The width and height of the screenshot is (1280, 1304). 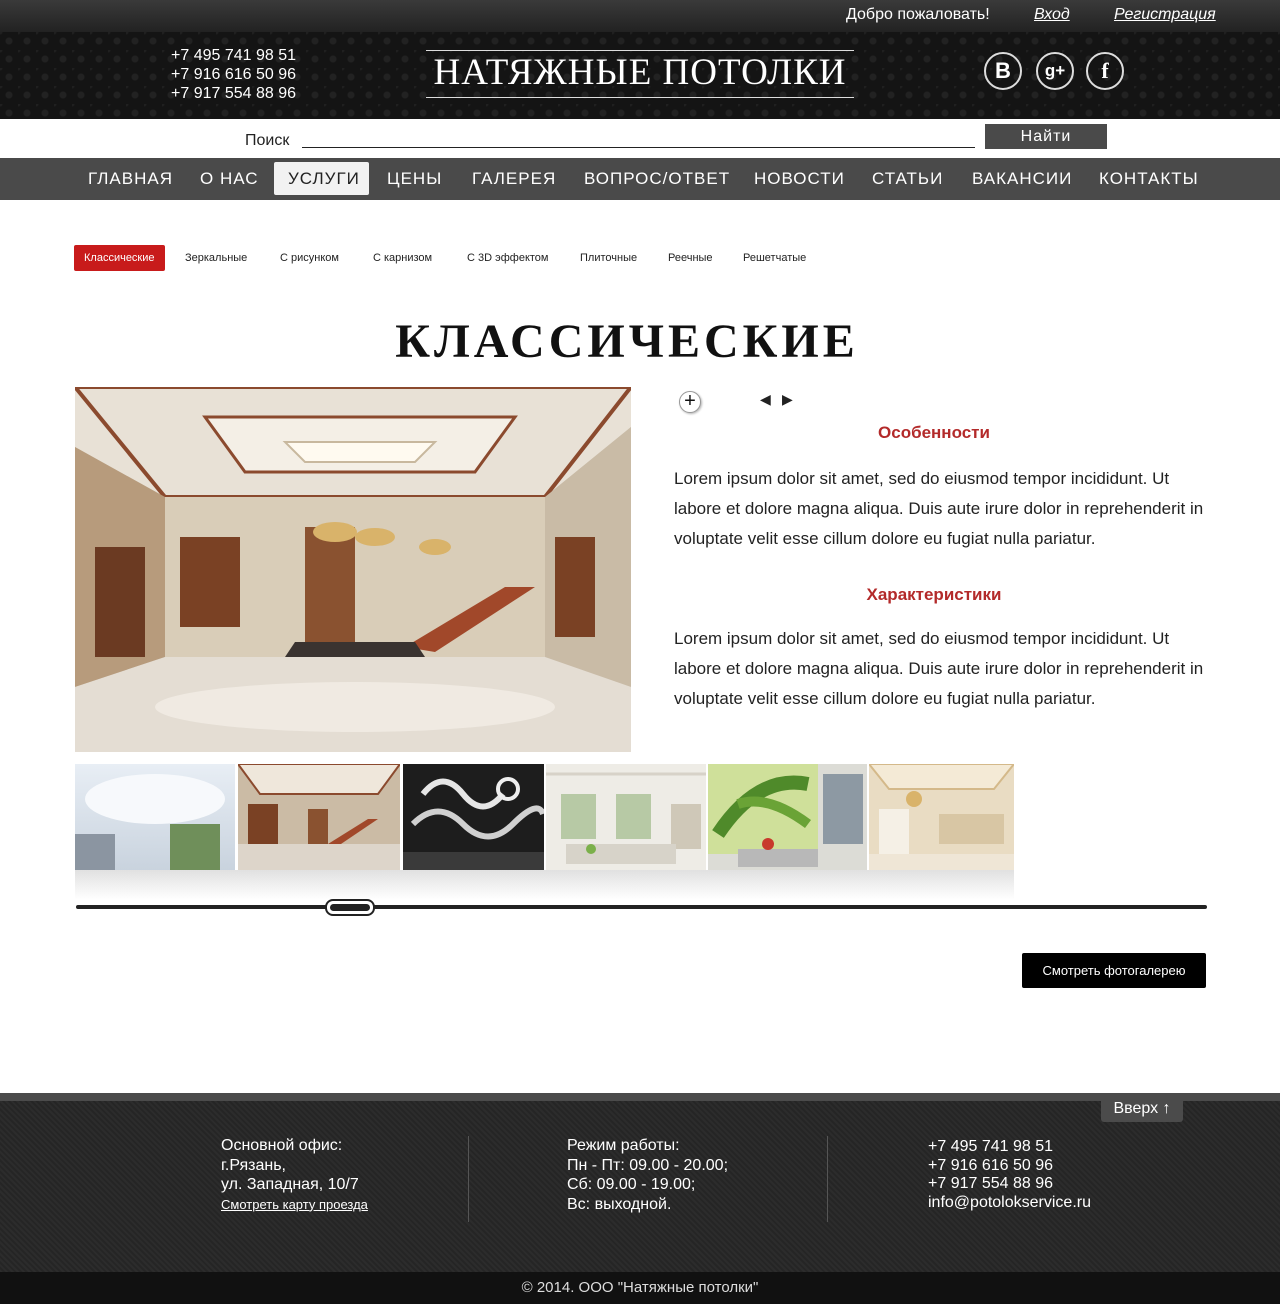 What do you see at coordinates (473, 823) in the screenshot?
I see `thumbnail-3d-ceiling` at bounding box center [473, 823].